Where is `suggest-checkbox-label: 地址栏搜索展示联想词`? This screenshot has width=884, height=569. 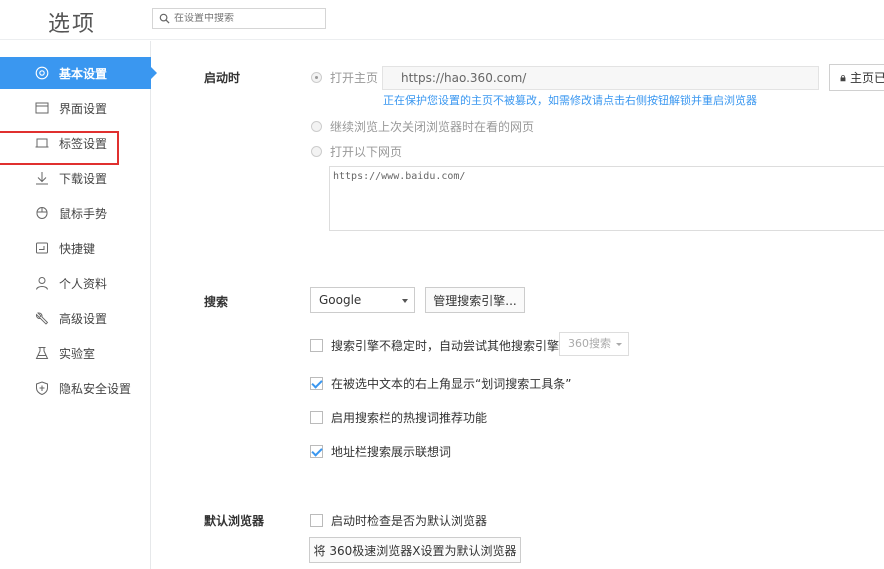 suggest-checkbox-label: 地址栏搜索展示联想词 is located at coordinates (391, 452).